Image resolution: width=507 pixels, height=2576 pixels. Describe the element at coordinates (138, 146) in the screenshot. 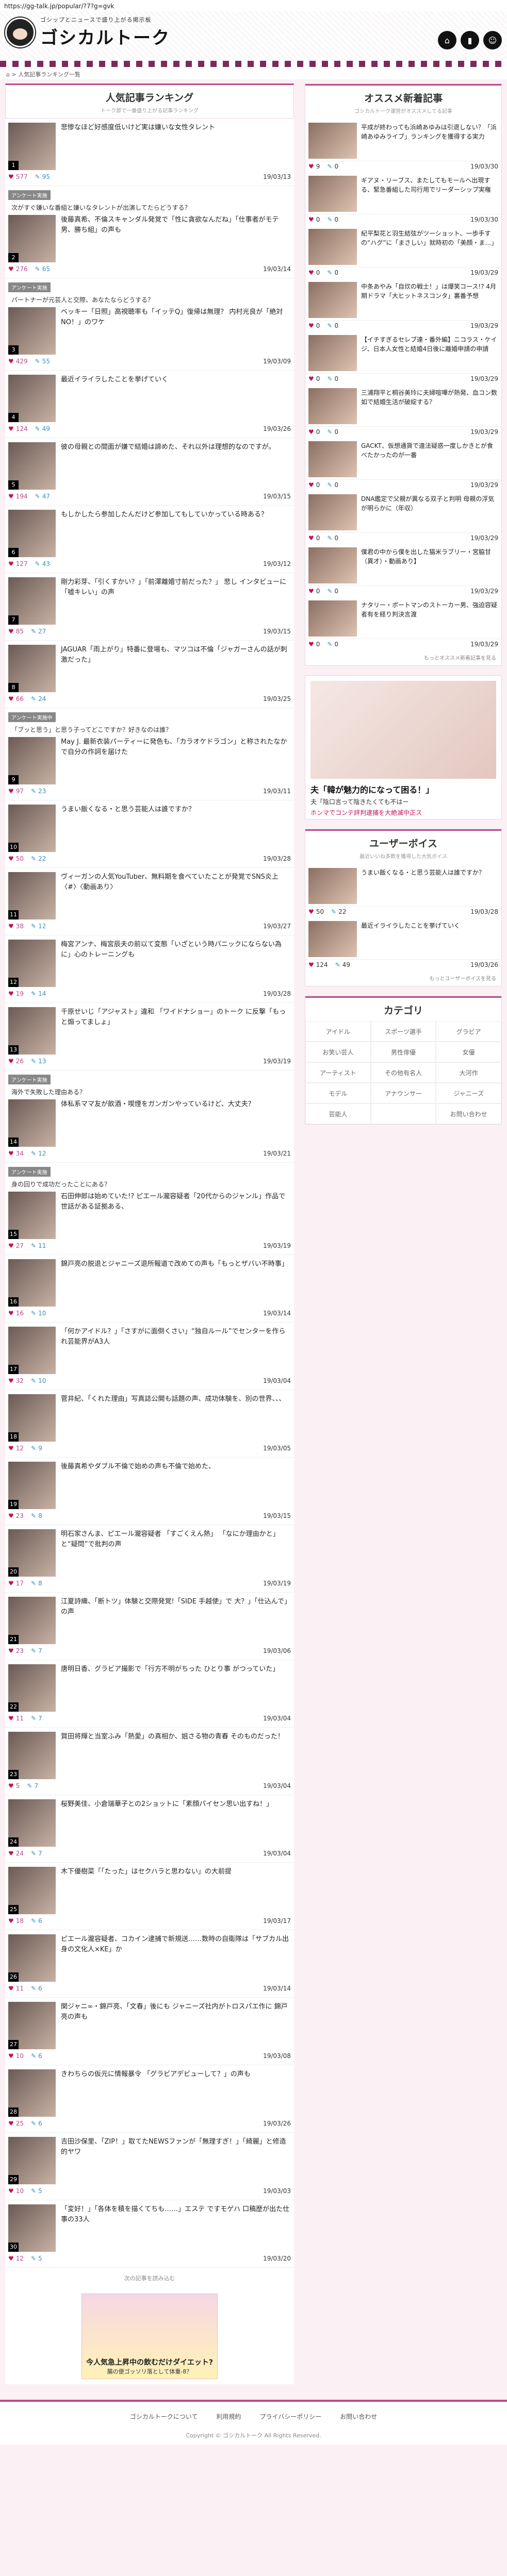

I see `item-title: 悲惨なほど好感度低いけど実は嫌いな女性タレント` at that location.